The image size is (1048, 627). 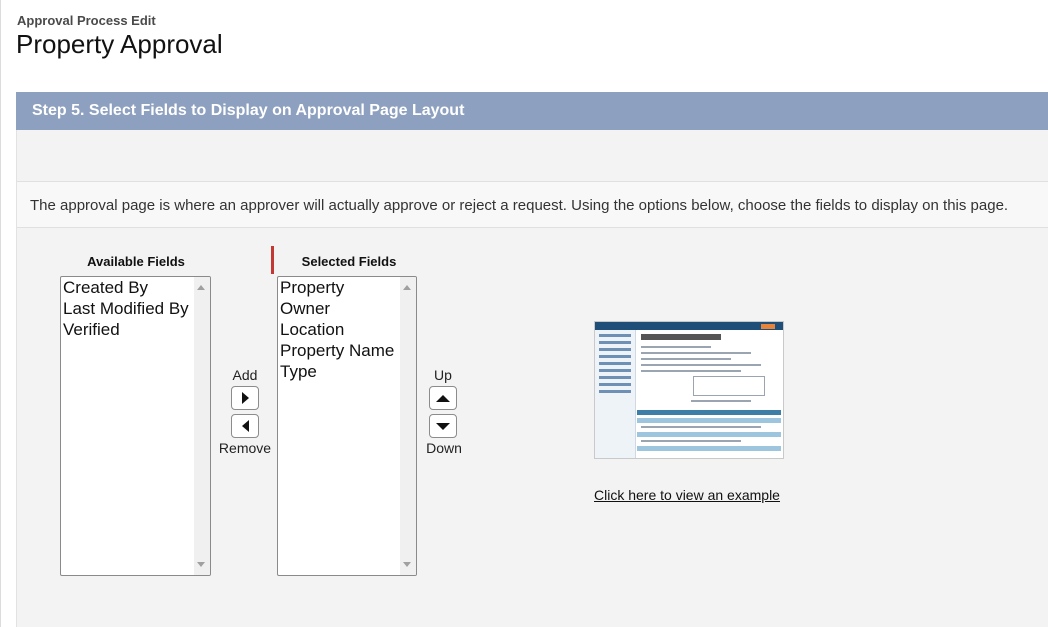 I want to click on add-button, so click(x=245, y=398).